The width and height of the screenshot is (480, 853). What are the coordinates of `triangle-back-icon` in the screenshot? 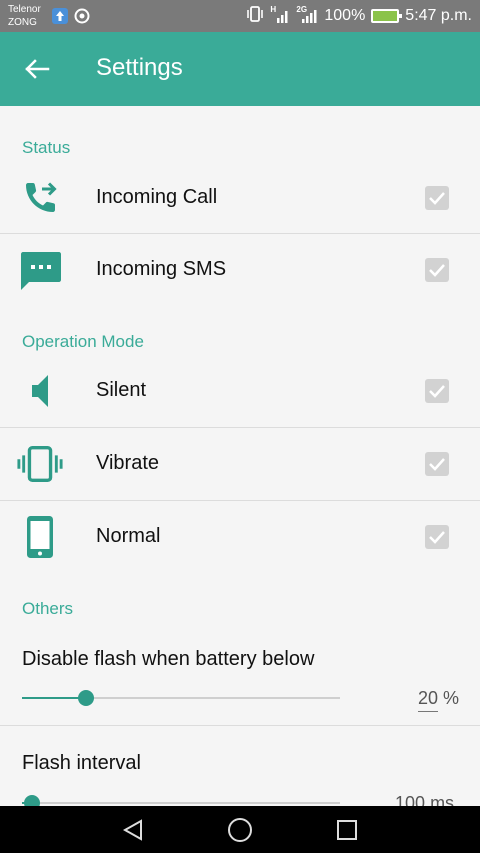 It's located at (132, 830).